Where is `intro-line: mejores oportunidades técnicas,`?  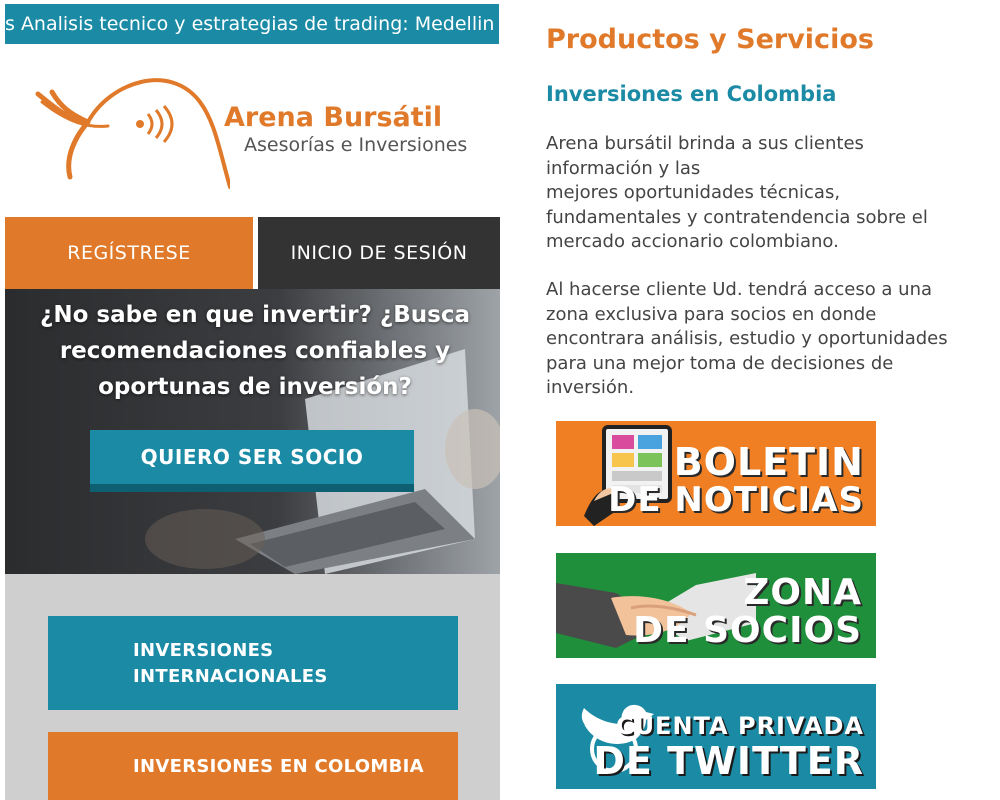
intro-line: mejores oportunidades técnicas, is located at coordinates (693, 192).